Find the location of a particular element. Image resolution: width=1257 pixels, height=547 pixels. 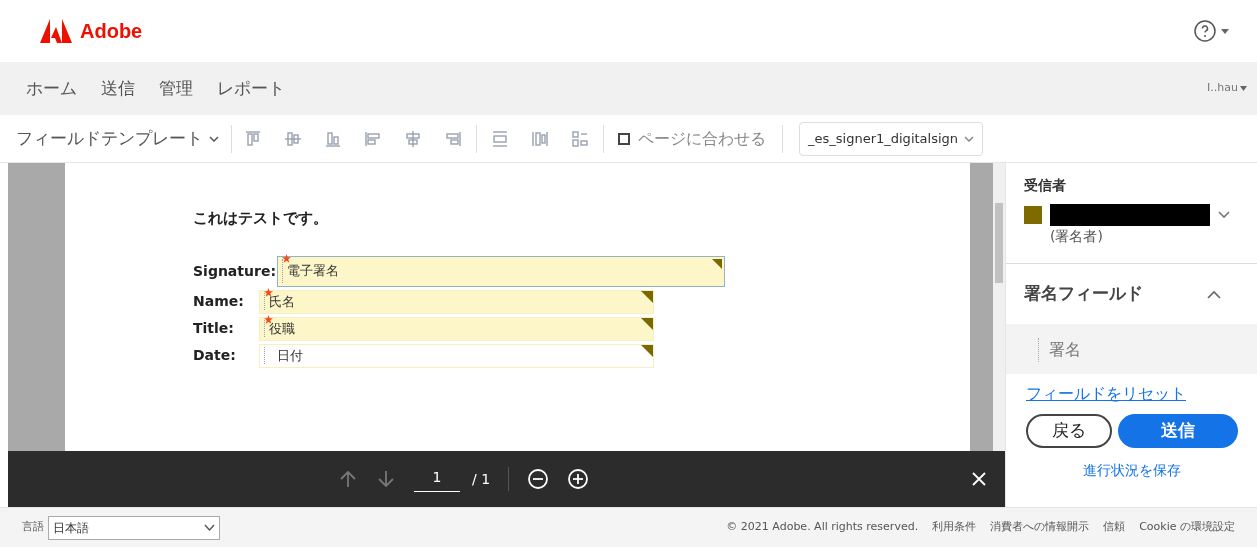

up-arrow-icon is located at coordinates (348, 479).